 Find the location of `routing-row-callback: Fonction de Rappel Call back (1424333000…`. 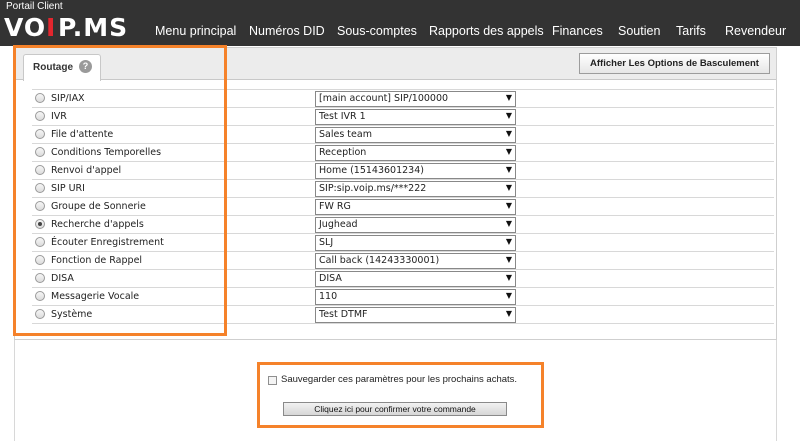

routing-row-callback: Fonction de Rappel Call back (1424333000… is located at coordinates (403, 261).